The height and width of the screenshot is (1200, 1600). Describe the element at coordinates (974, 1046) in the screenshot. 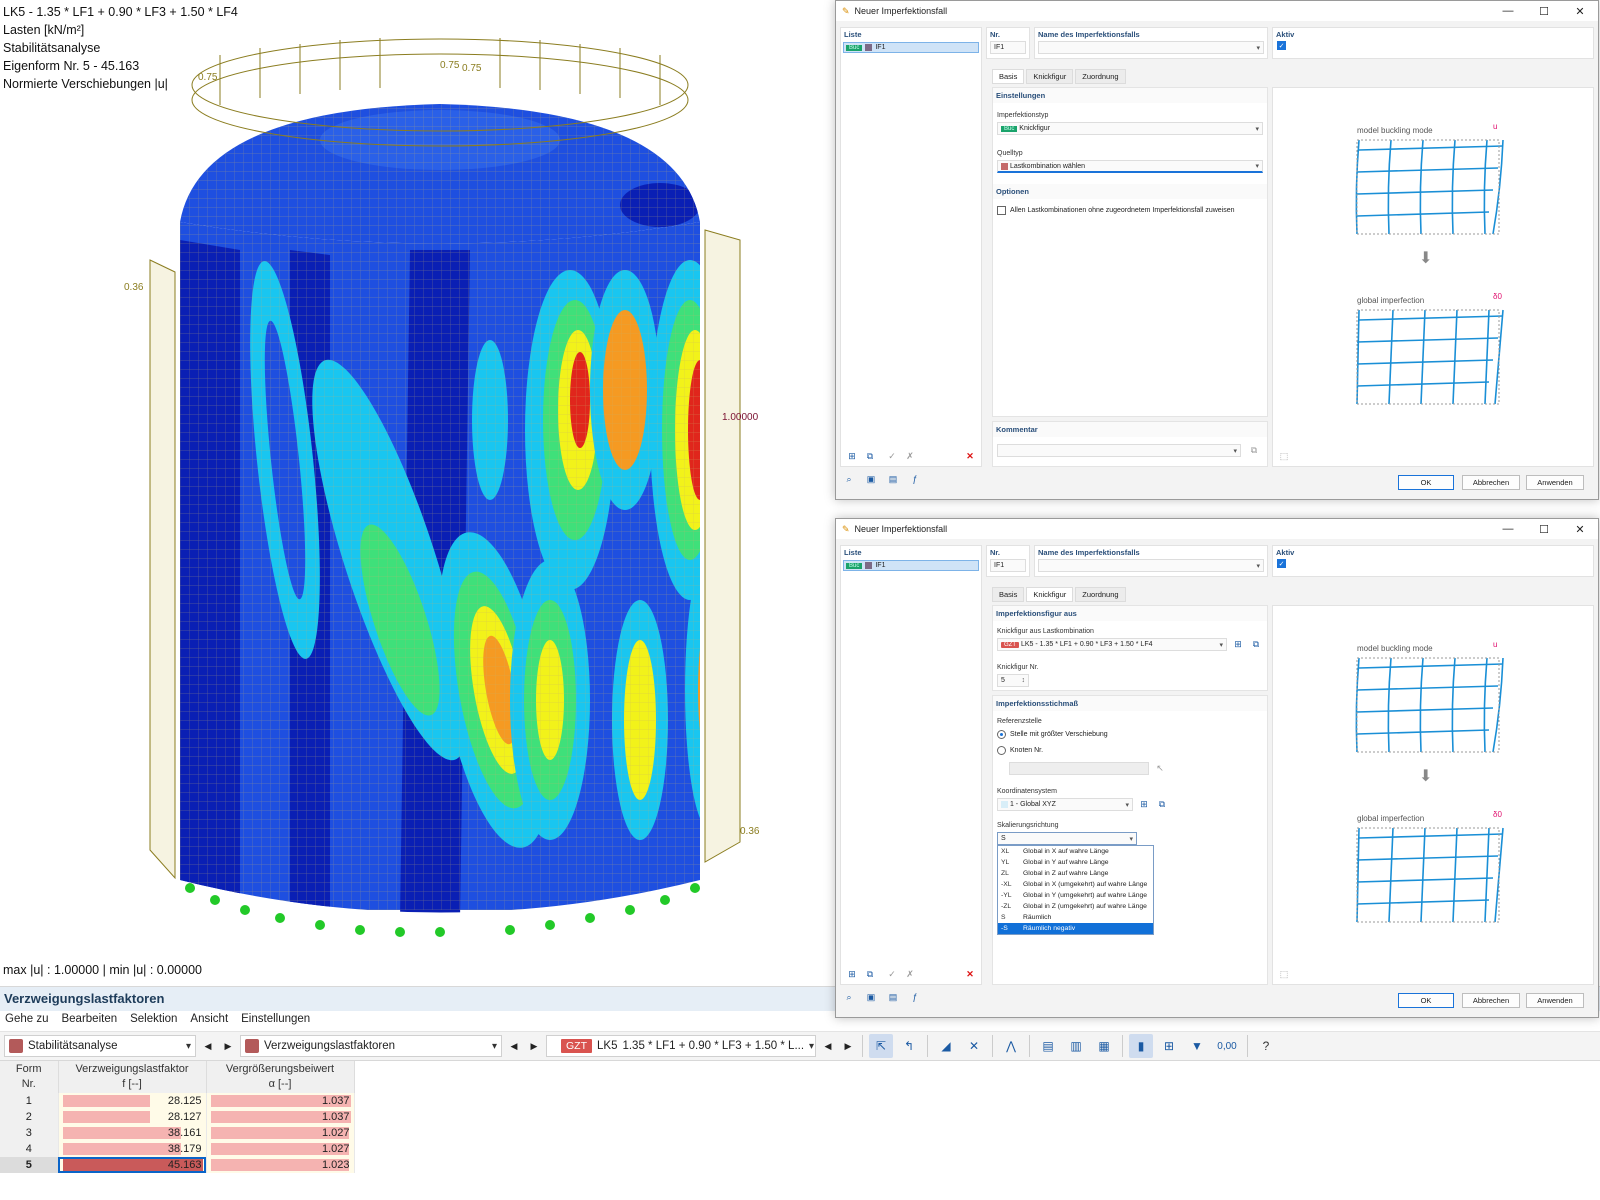

I see `values-display-icon: ✕` at that location.